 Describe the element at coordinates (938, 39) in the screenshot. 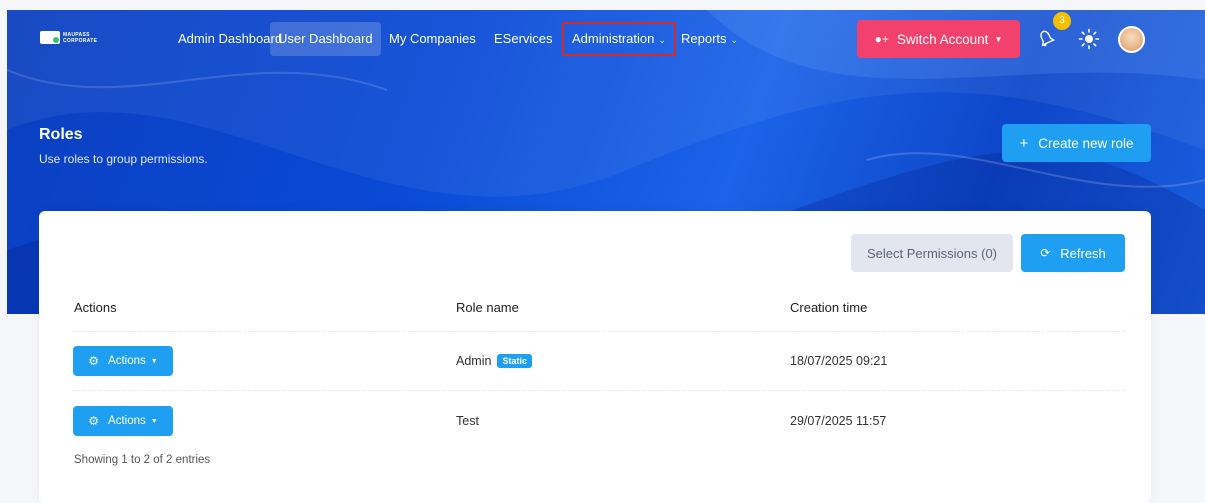

I see `switch-account-button: ●+ Switch Account ▼` at that location.